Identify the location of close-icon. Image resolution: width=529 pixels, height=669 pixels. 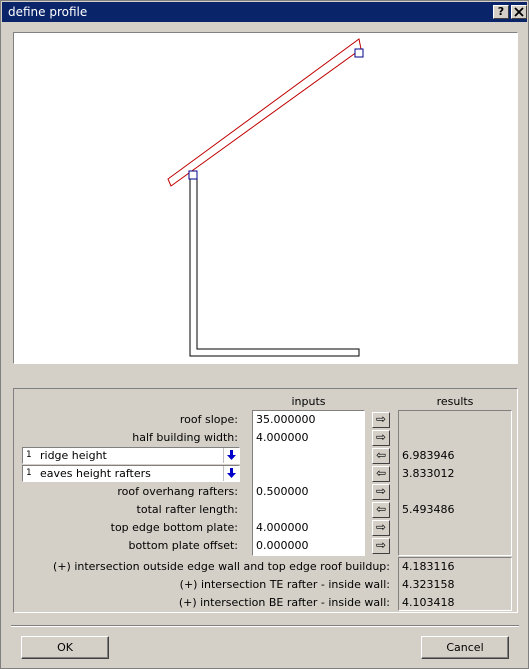
(519, 12).